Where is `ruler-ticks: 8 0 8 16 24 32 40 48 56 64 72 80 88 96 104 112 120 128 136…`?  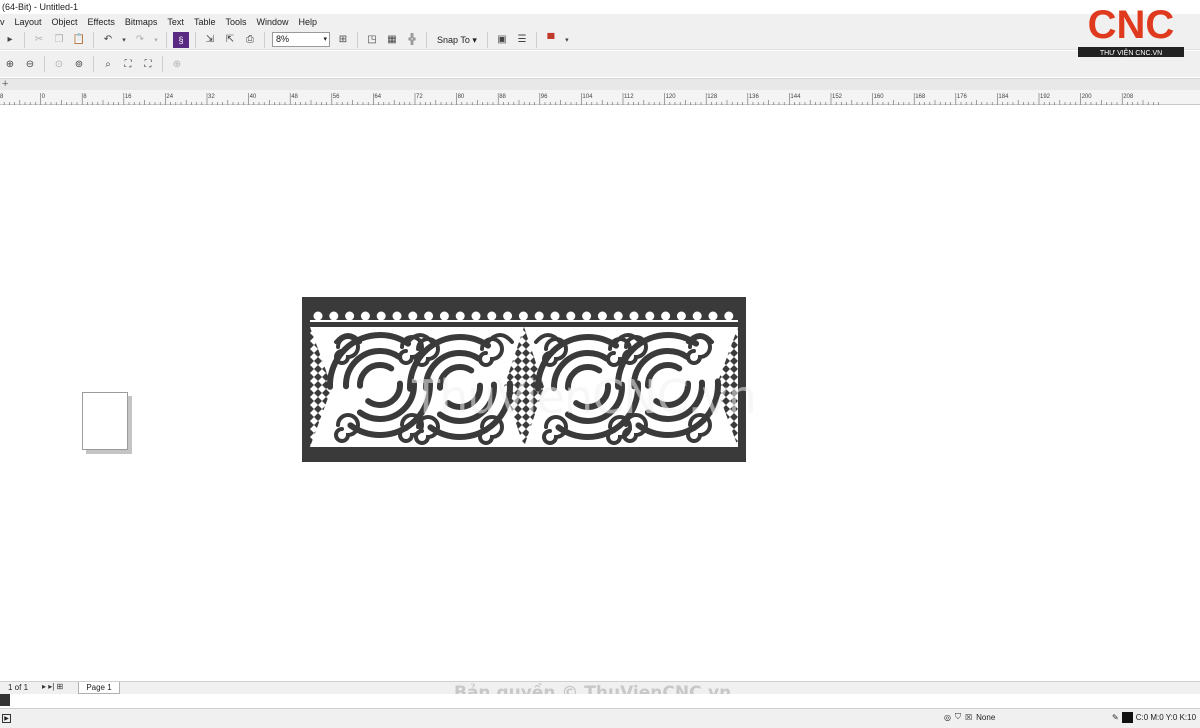 ruler-ticks: 8 0 8 16 24 32 40 48 56 64 72 80 88 96 104 112 120 128 136… is located at coordinates (579, 99).